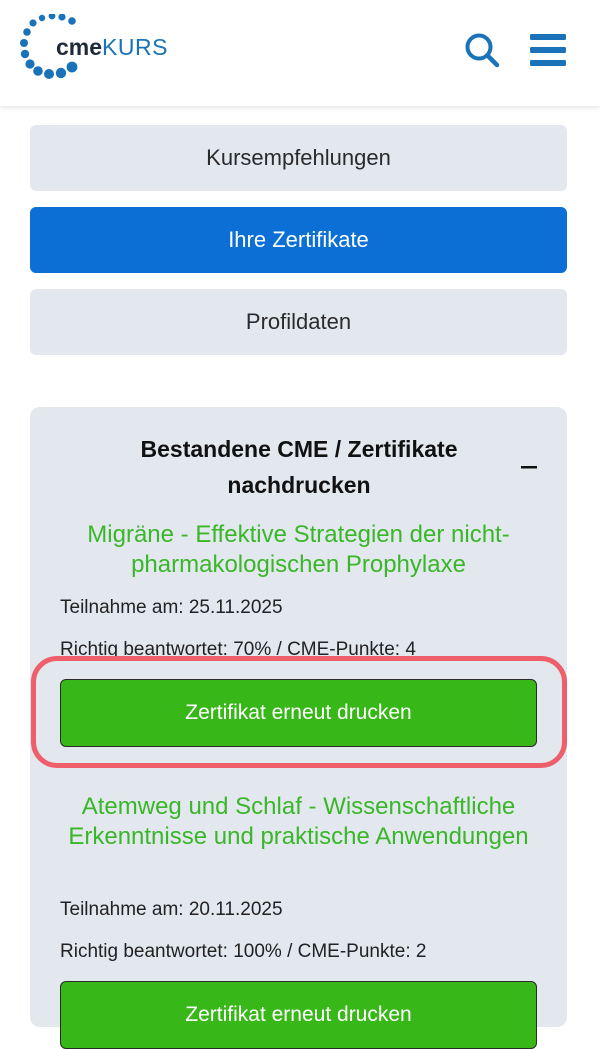  Describe the element at coordinates (548, 50) in the screenshot. I see `hamburger-menu-icon` at that location.